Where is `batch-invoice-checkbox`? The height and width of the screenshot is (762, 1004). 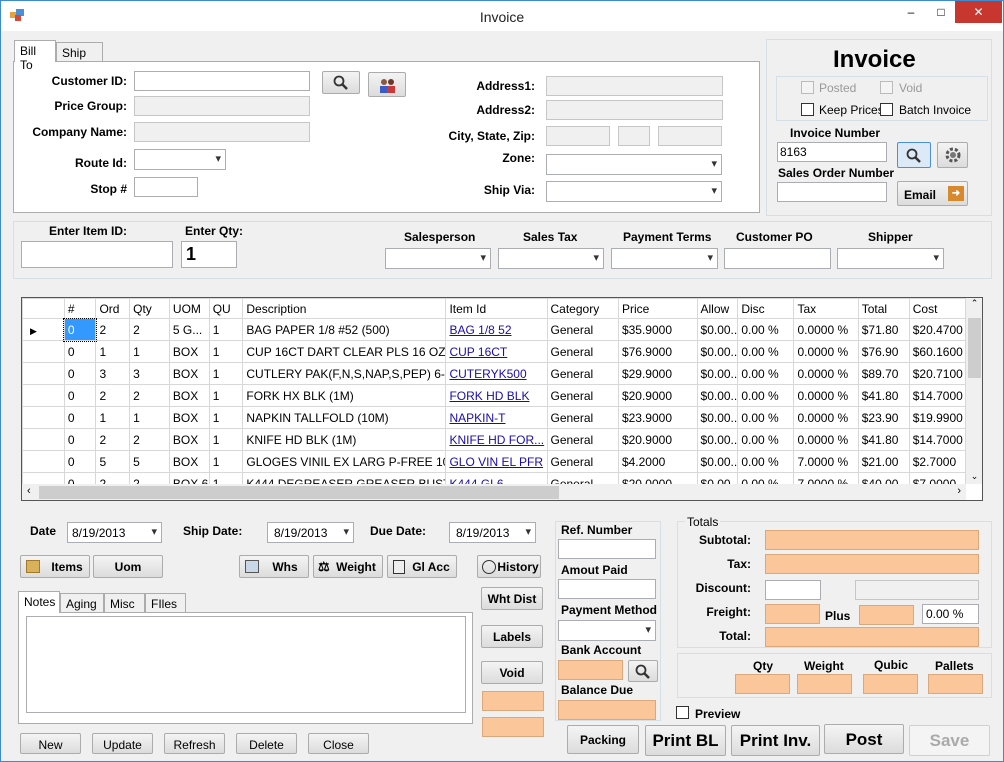 batch-invoice-checkbox is located at coordinates (886, 109).